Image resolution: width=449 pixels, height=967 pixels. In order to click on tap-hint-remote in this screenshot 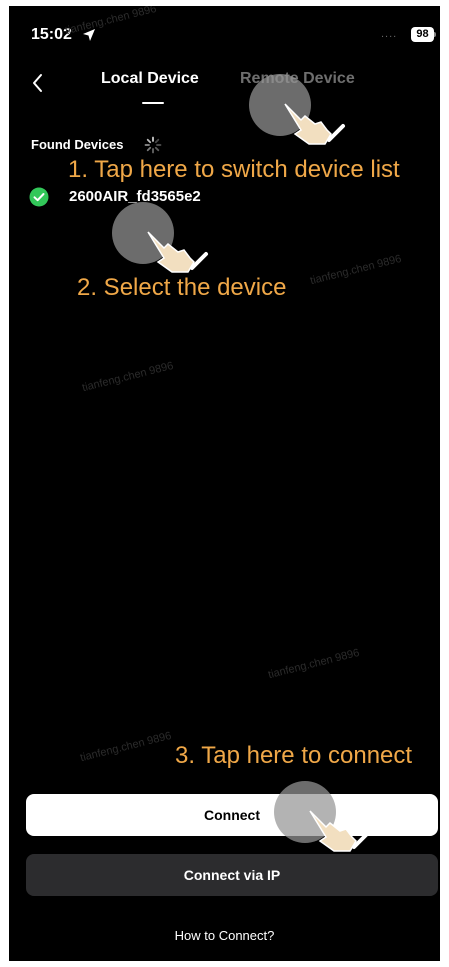, I will do `click(299, 114)`.